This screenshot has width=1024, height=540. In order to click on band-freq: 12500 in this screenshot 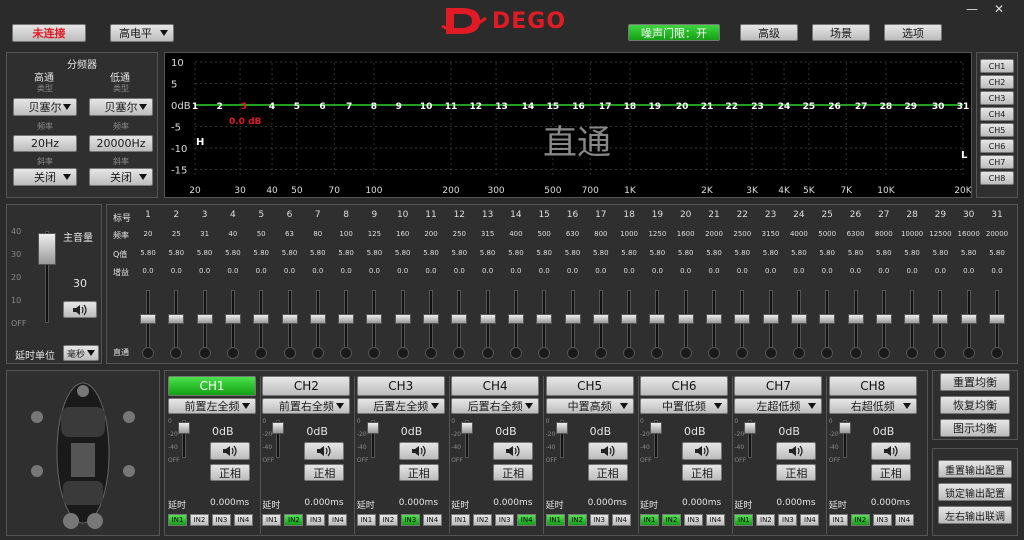, I will do `click(940, 234)`.